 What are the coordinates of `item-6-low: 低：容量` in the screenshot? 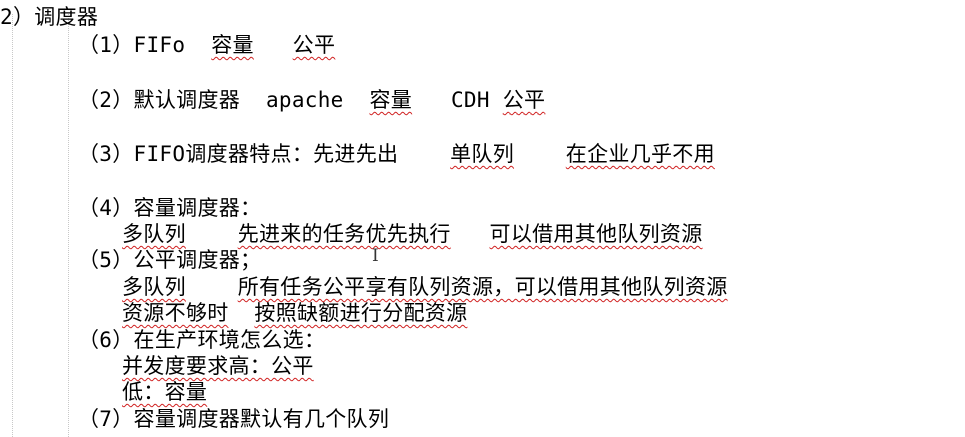 It's located at (165, 392).